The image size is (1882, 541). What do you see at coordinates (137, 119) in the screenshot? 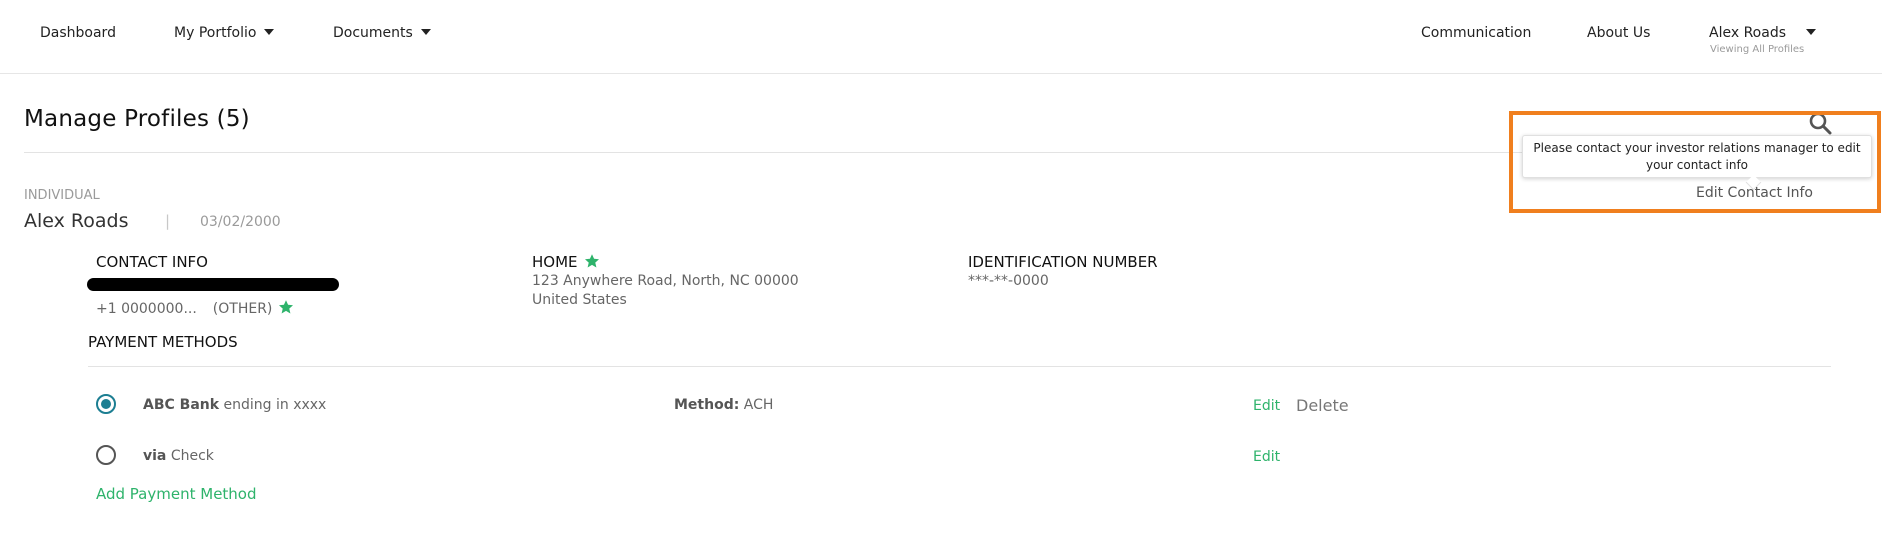
I see `page-title: Manage Profiles (5)` at bounding box center [137, 119].